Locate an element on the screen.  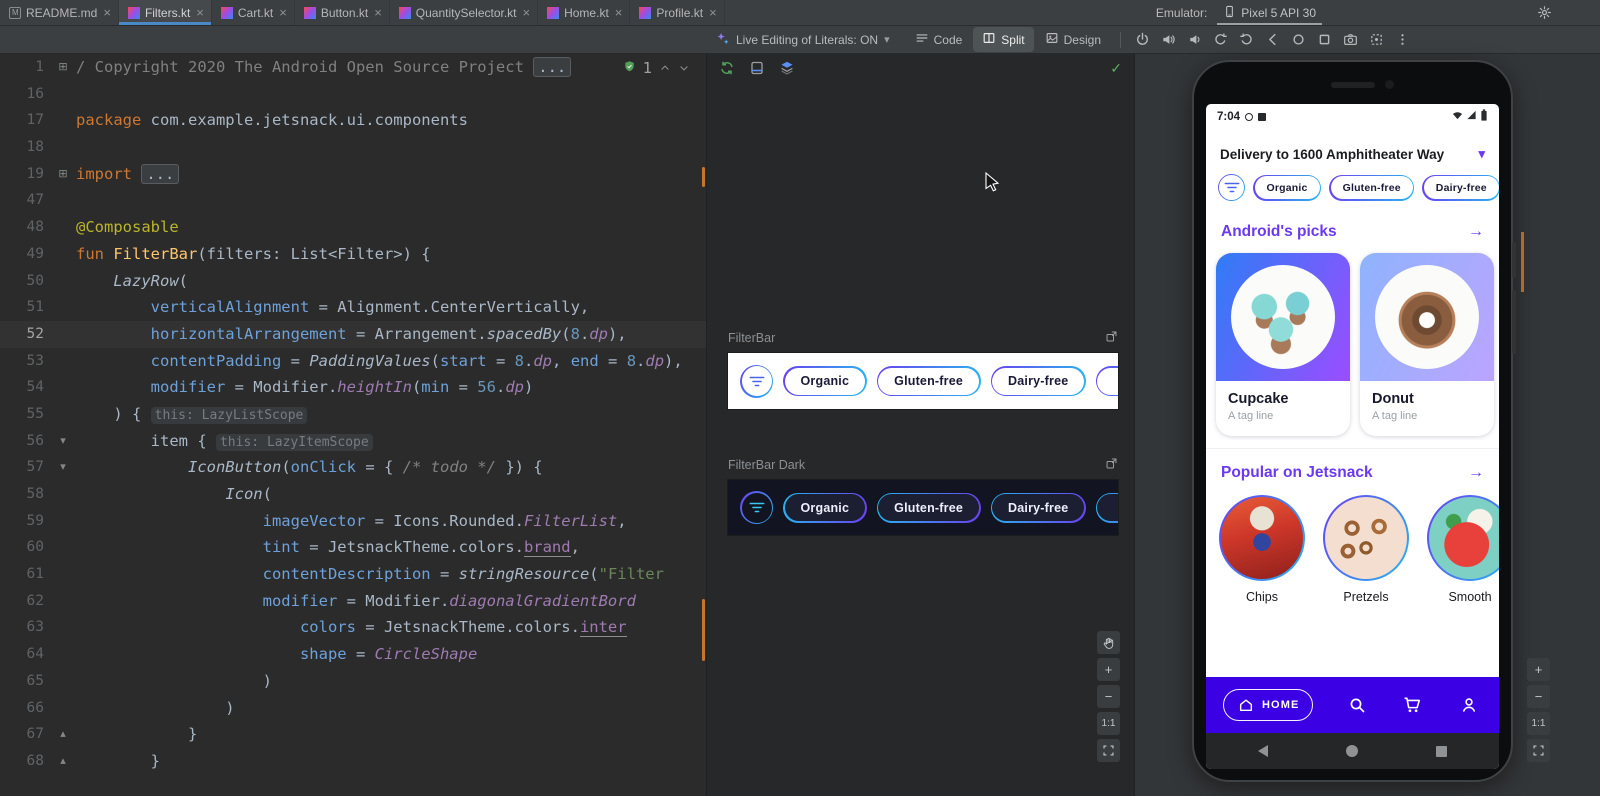
power-icon is located at coordinates (1142, 40).